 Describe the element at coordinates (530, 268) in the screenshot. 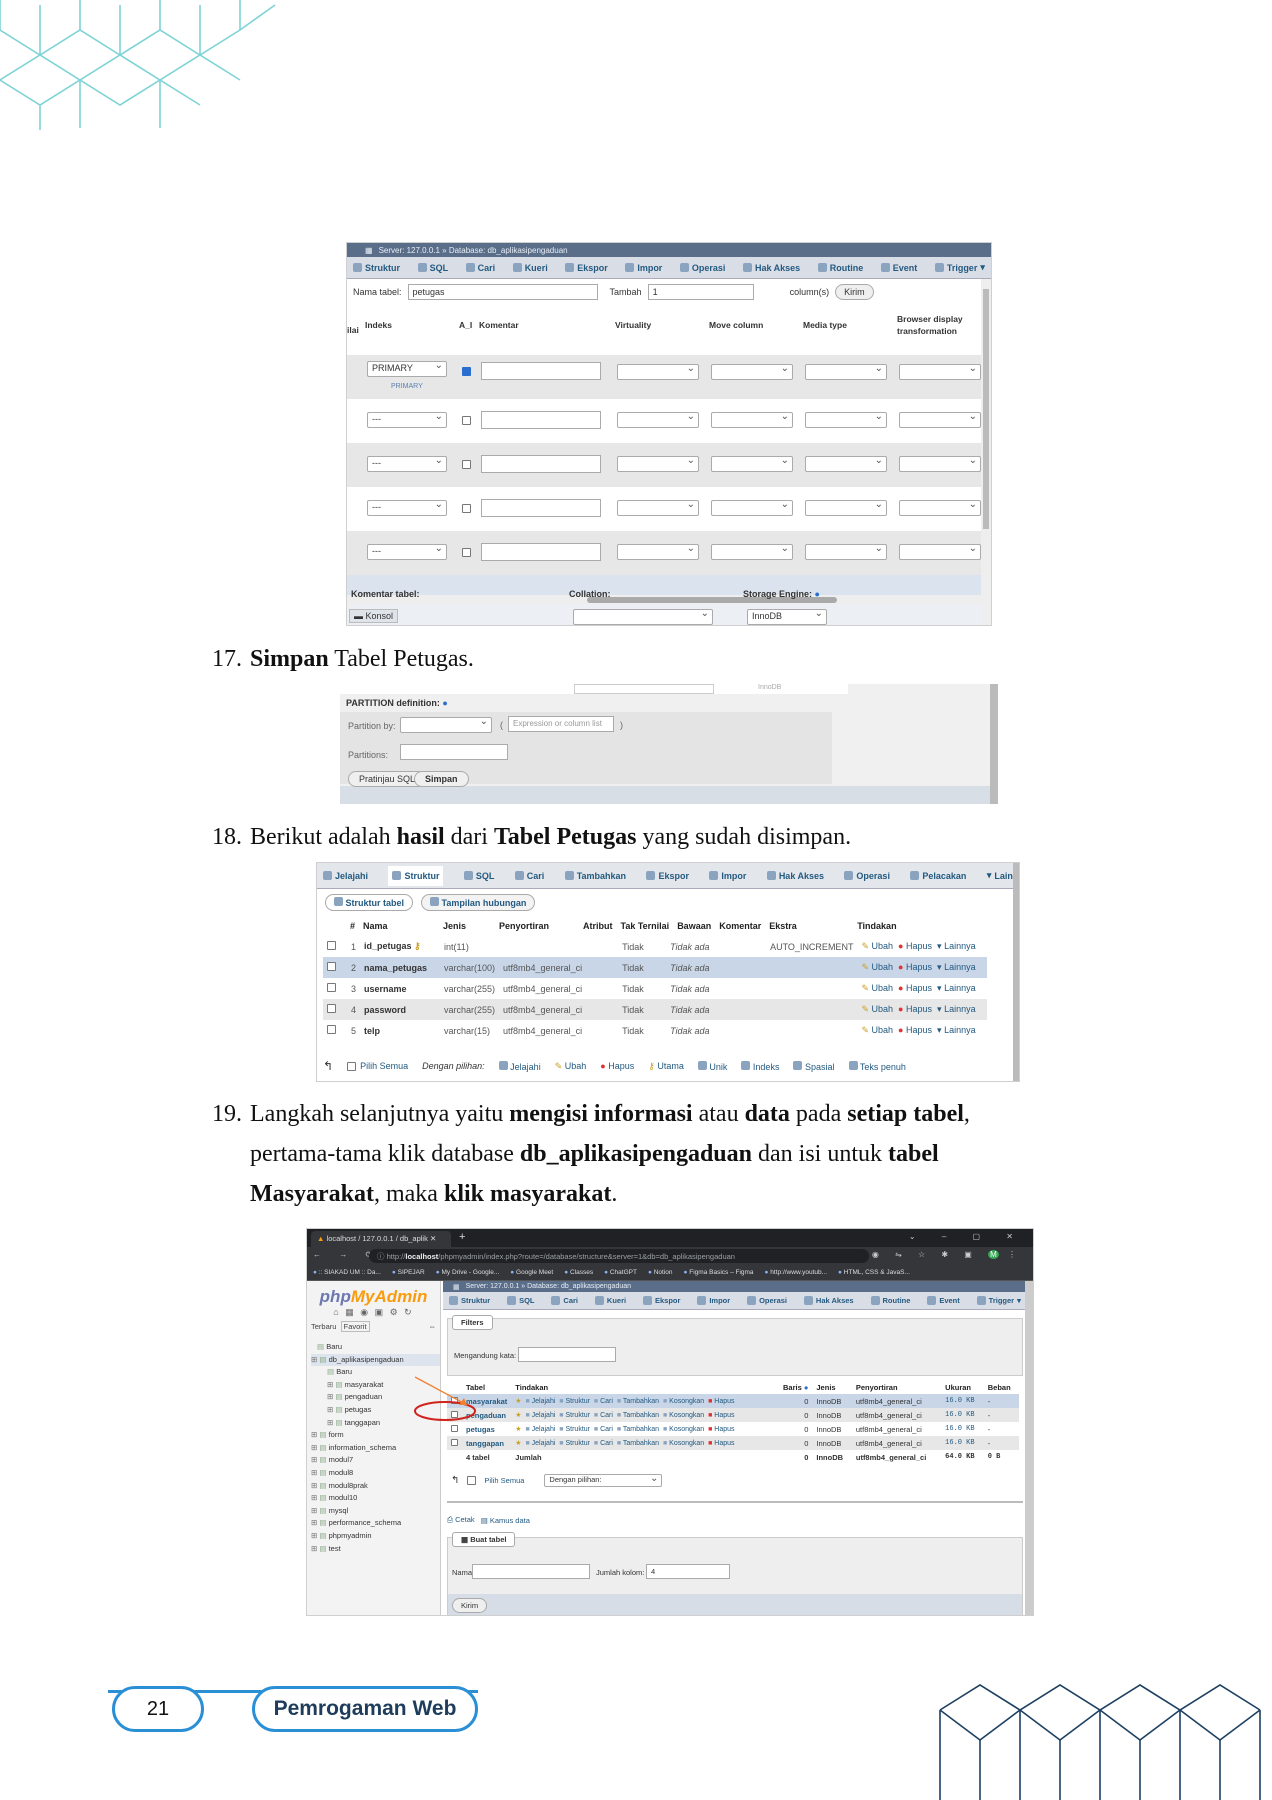

I see `tab-kueri: Kueri` at that location.